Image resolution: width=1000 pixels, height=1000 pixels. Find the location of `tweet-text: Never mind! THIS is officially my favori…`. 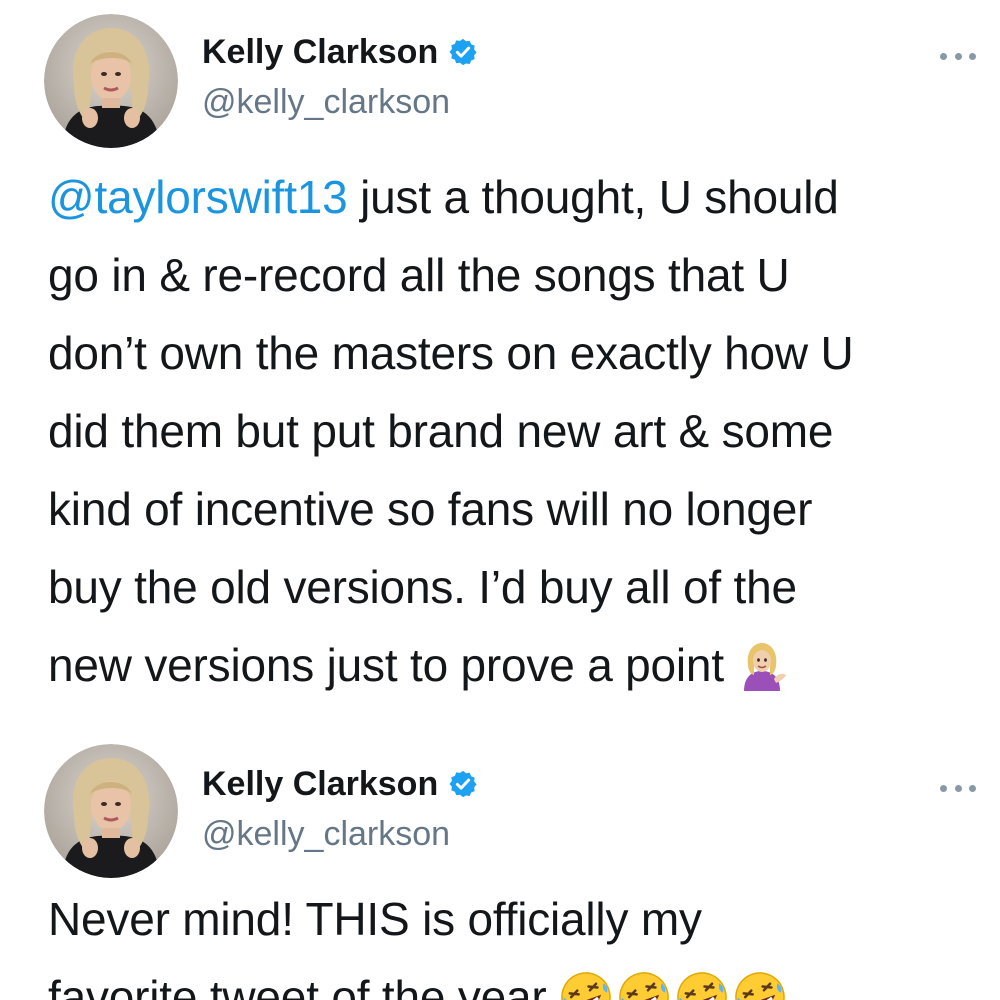

tweet-text: Never mind! THIS is officially my favori… is located at coordinates (513, 940).